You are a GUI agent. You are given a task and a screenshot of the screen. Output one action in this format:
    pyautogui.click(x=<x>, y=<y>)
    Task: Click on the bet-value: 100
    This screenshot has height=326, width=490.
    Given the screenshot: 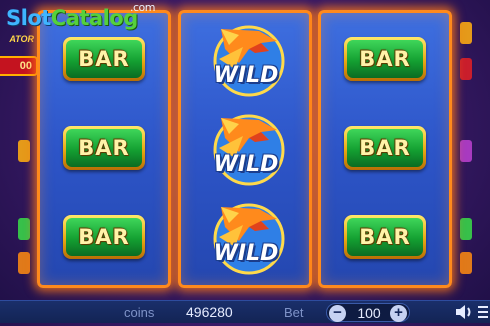 What is the action you would take?
    pyautogui.click(x=369, y=313)
    